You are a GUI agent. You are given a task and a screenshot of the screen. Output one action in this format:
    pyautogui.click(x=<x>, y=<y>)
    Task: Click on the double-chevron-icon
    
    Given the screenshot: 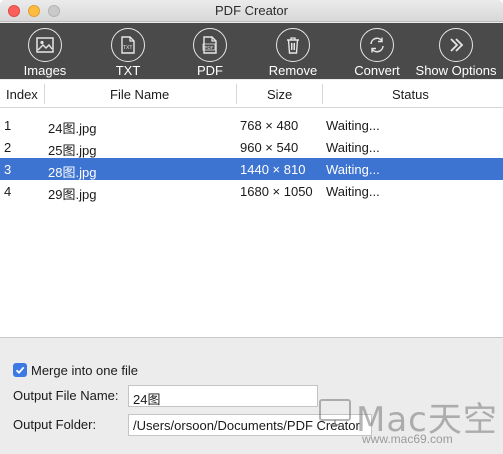 What is the action you would take?
    pyautogui.click(x=456, y=45)
    